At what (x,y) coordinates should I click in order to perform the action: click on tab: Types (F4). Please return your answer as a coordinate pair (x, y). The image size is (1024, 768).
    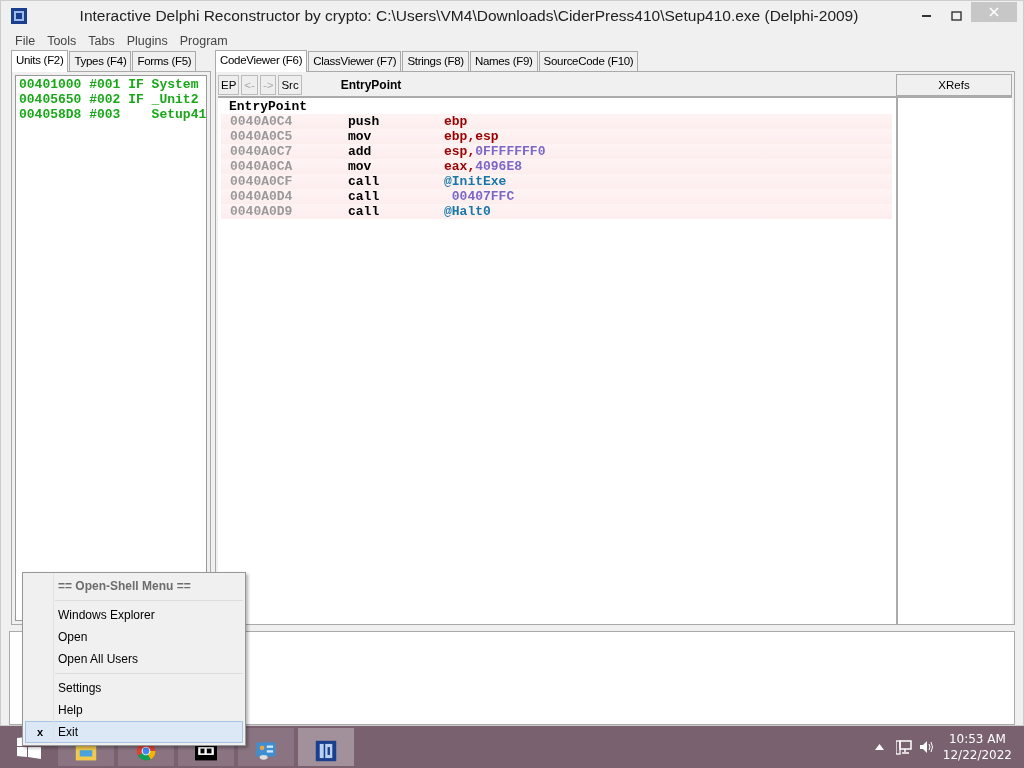
    Looking at the image, I should click on (100, 60).